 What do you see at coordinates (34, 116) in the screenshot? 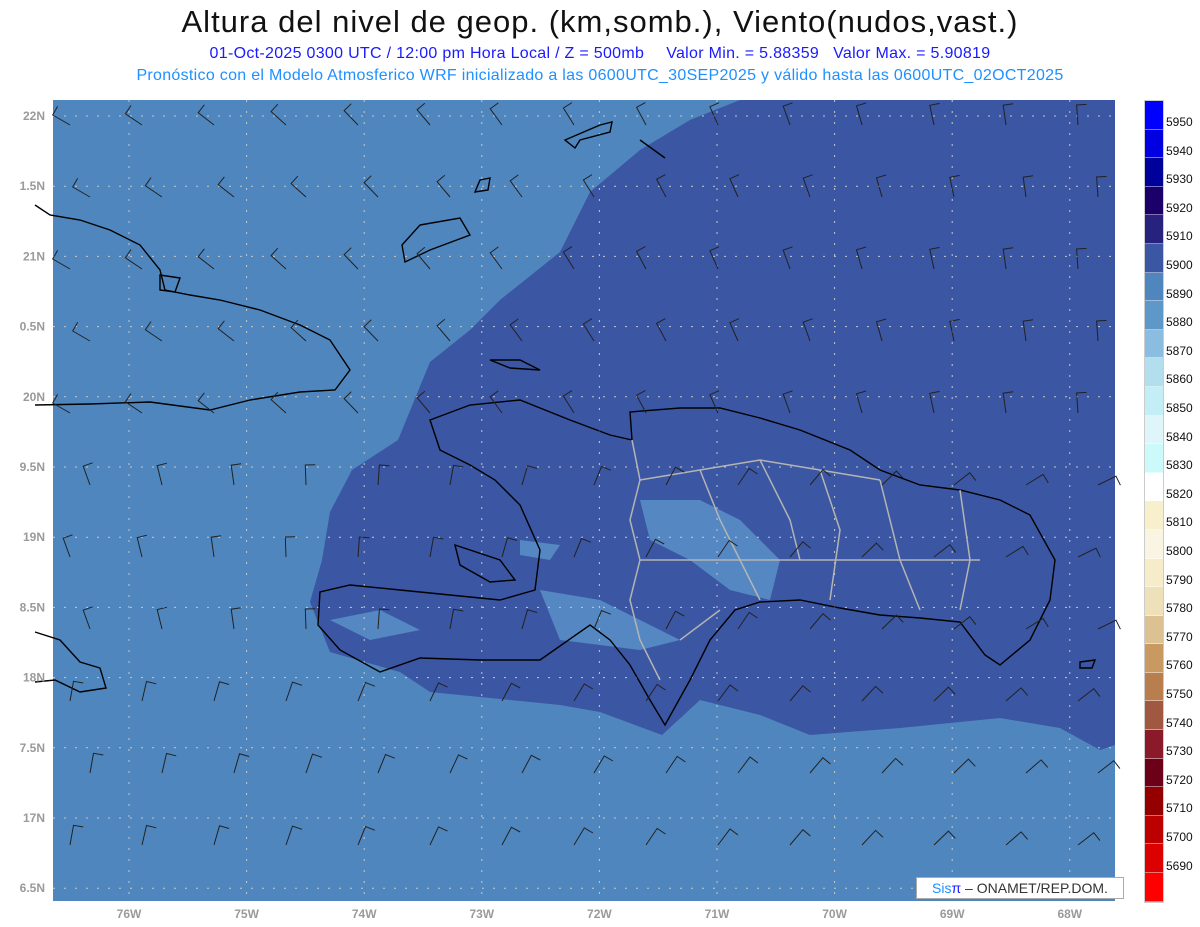
I see `lat-label: 22N` at bounding box center [34, 116].